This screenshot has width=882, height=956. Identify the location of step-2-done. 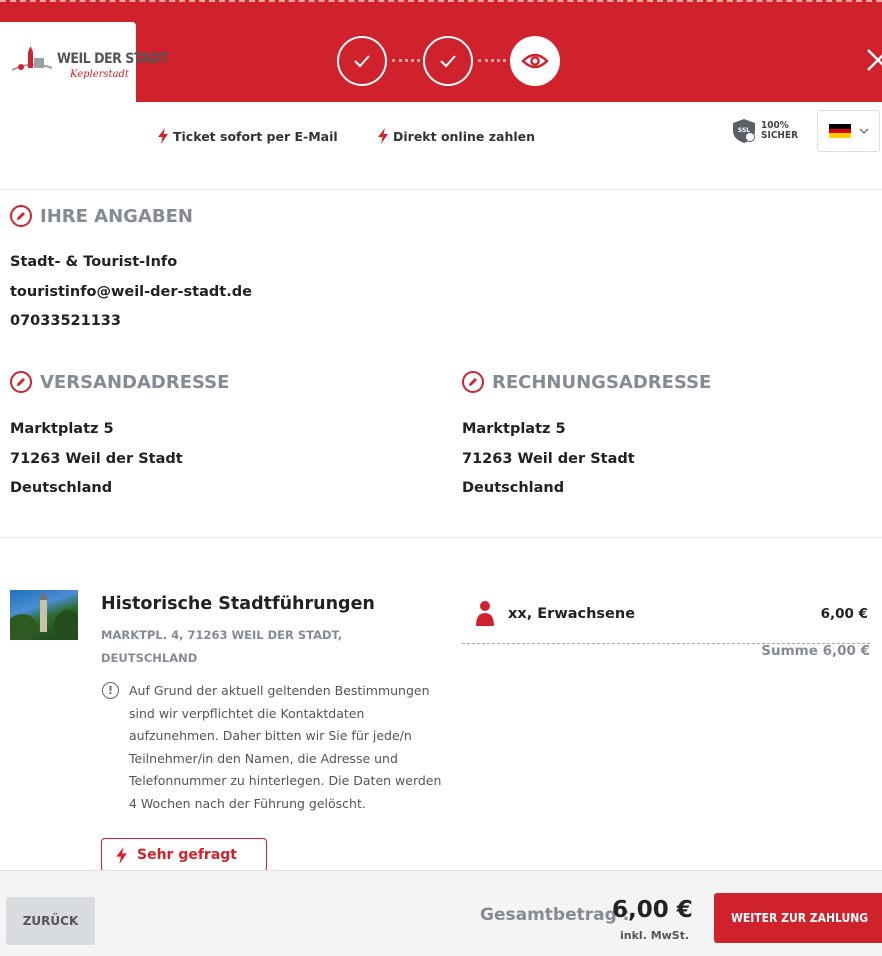
(448, 61).